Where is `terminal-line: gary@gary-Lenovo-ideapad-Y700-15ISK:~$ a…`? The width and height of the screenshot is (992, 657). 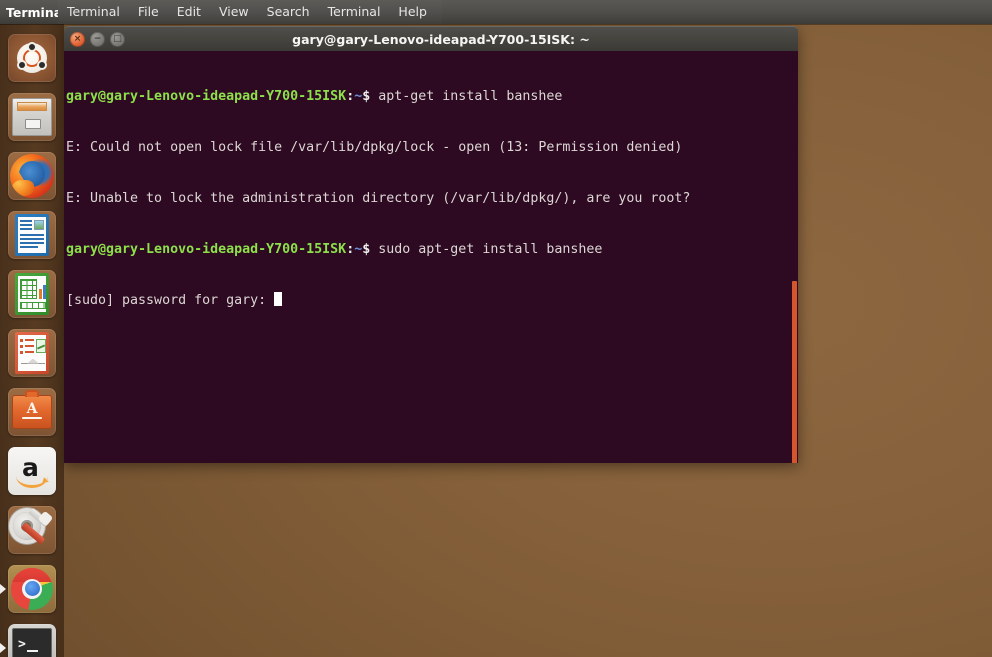 terminal-line: gary@gary-Lenovo-ideapad-Y700-15ISK:~$ a… is located at coordinates (378, 96).